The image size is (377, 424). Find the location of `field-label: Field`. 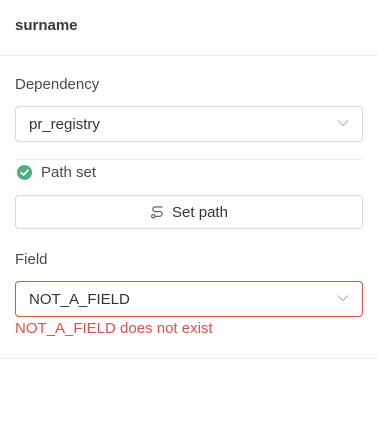

field-label: Field is located at coordinates (31, 259).